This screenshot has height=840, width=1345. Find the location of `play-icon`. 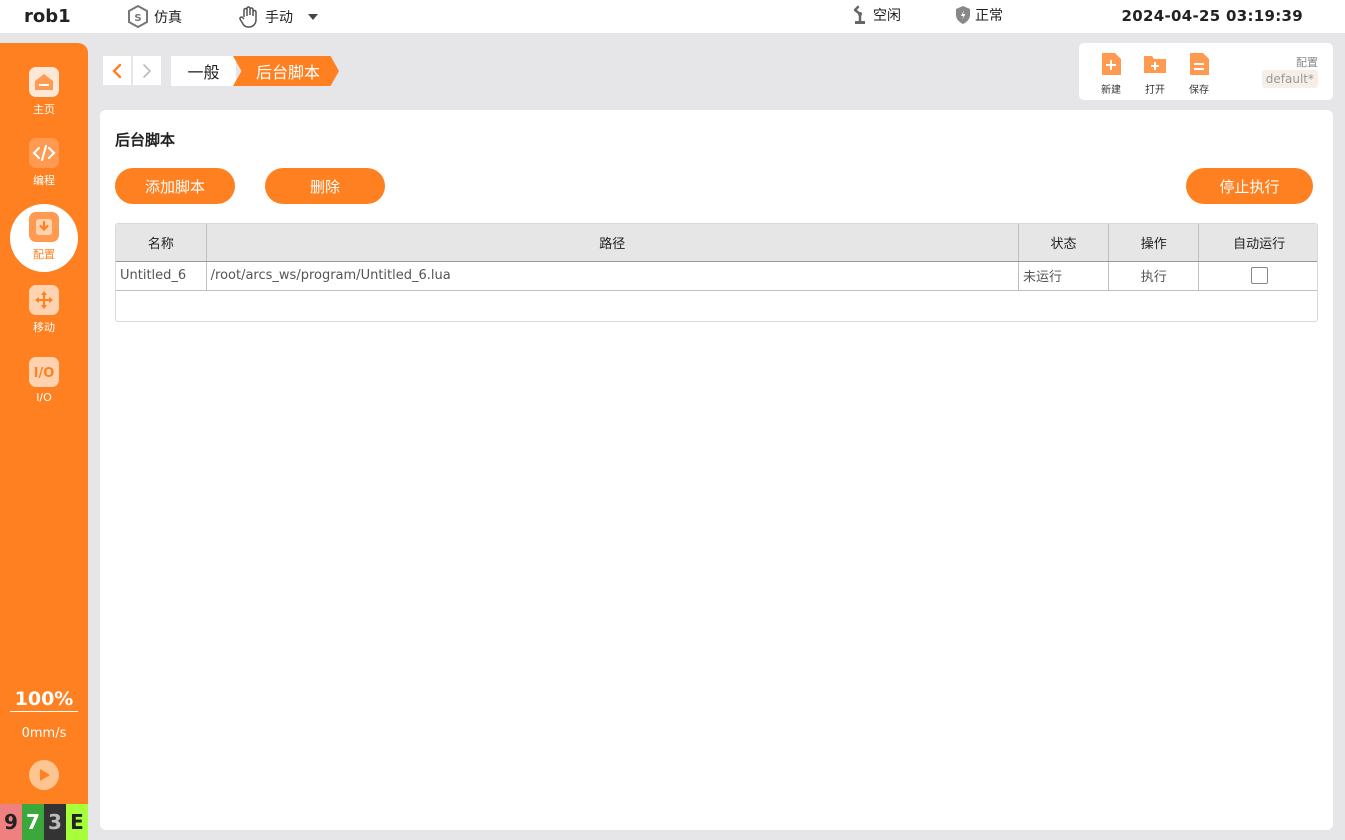

play-icon is located at coordinates (45, 775).